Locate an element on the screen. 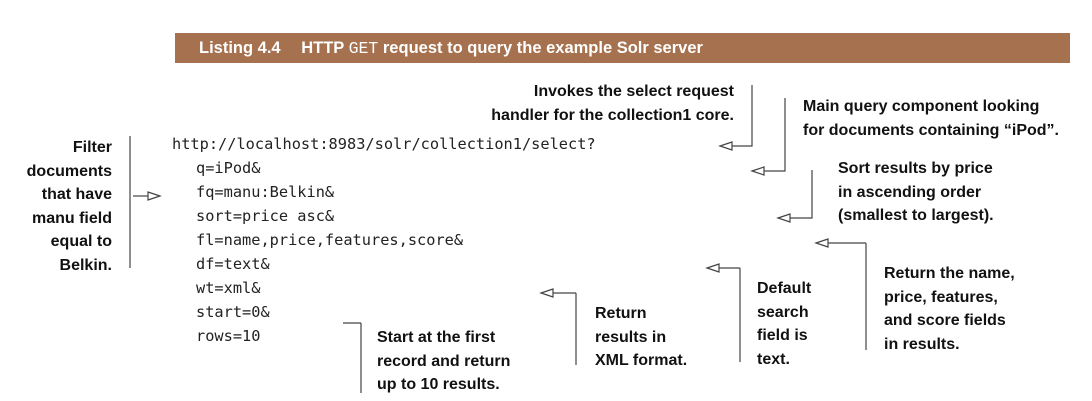 The width and height of the screenshot is (1092, 401). callout-fields is located at coordinates (840, 294).